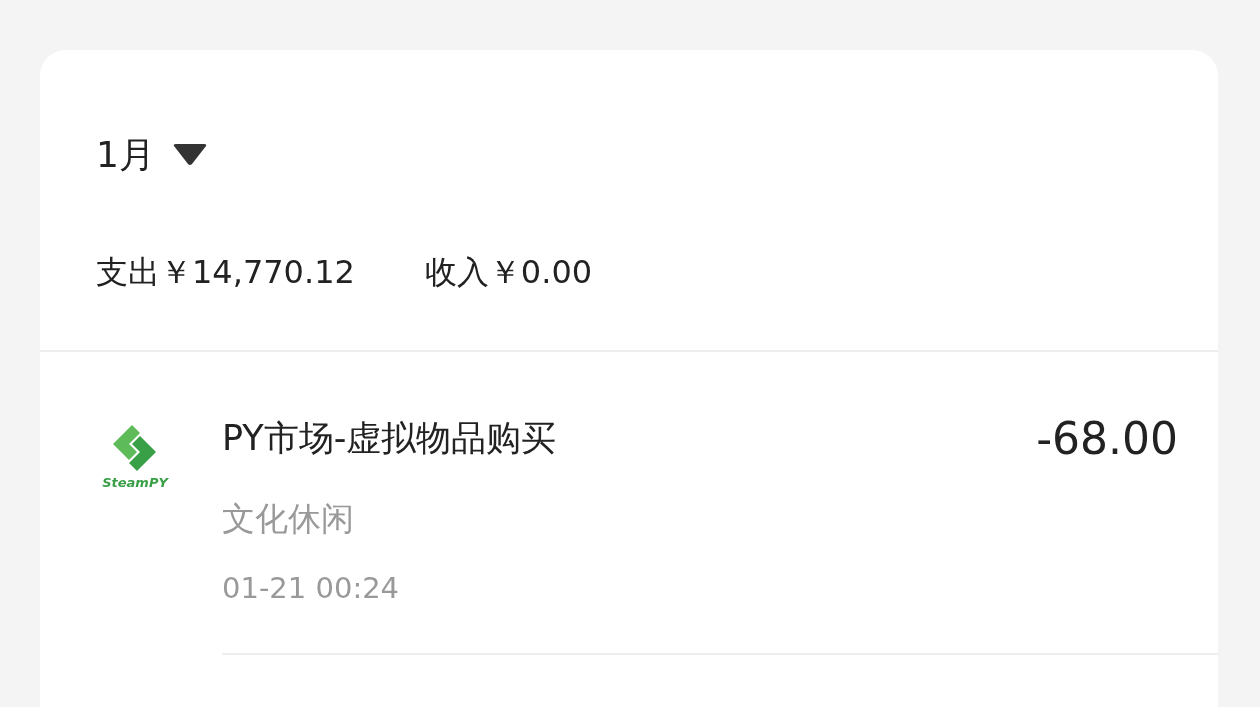 Image resolution: width=1260 pixels, height=707 pixels. What do you see at coordinates (288, 519) in the screenshot?
I see `category-label: 文化休闲` at bounding box center [288, 519].